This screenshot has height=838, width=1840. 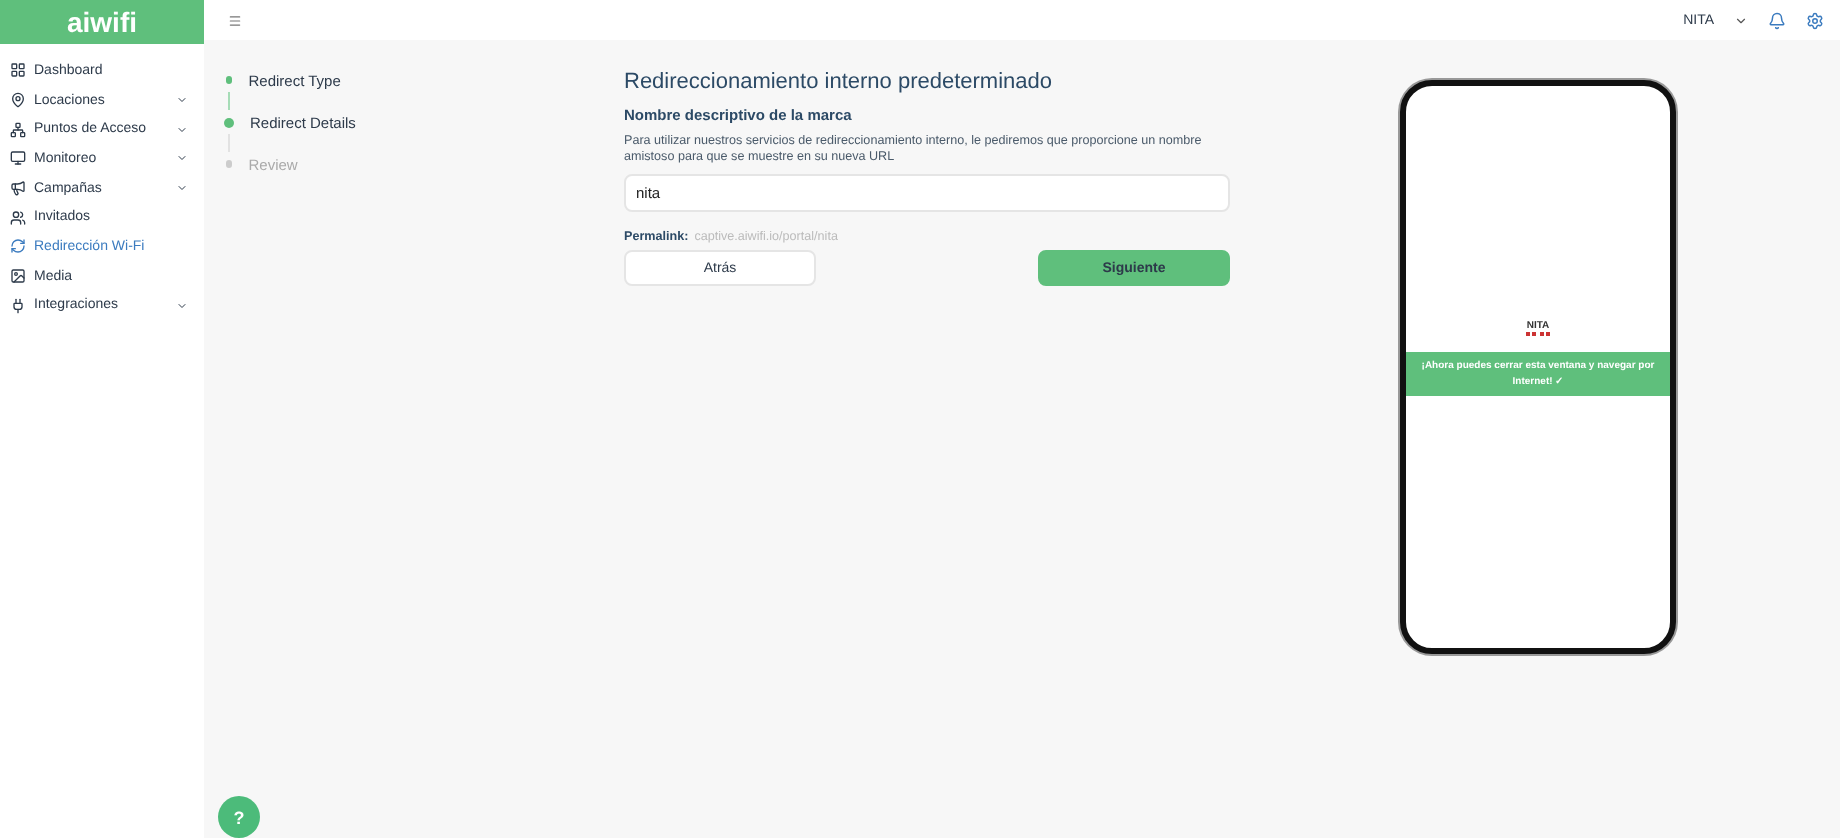 What do you see at coordinates (18, 158) in the screenshot?
I see `monitor-icon` at bounding box center [18, 158].